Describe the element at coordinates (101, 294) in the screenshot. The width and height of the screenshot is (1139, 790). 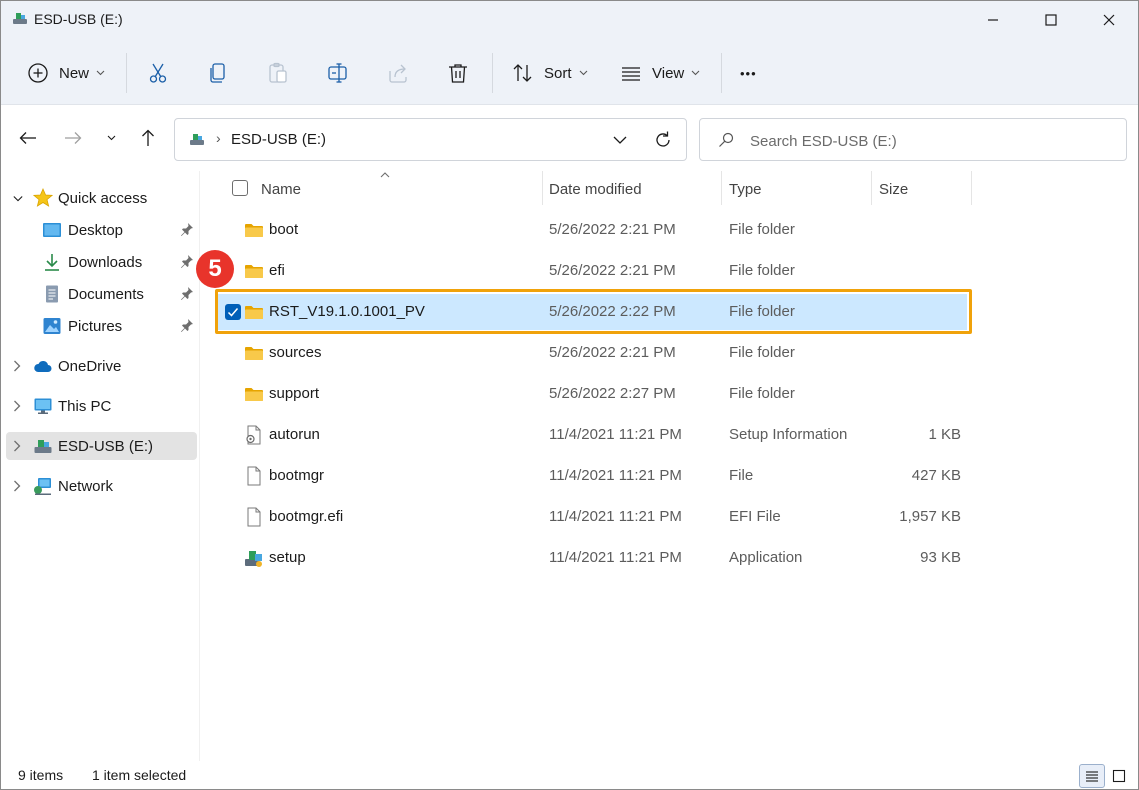
I see `sidebar-item-documents: Documents` at that location.